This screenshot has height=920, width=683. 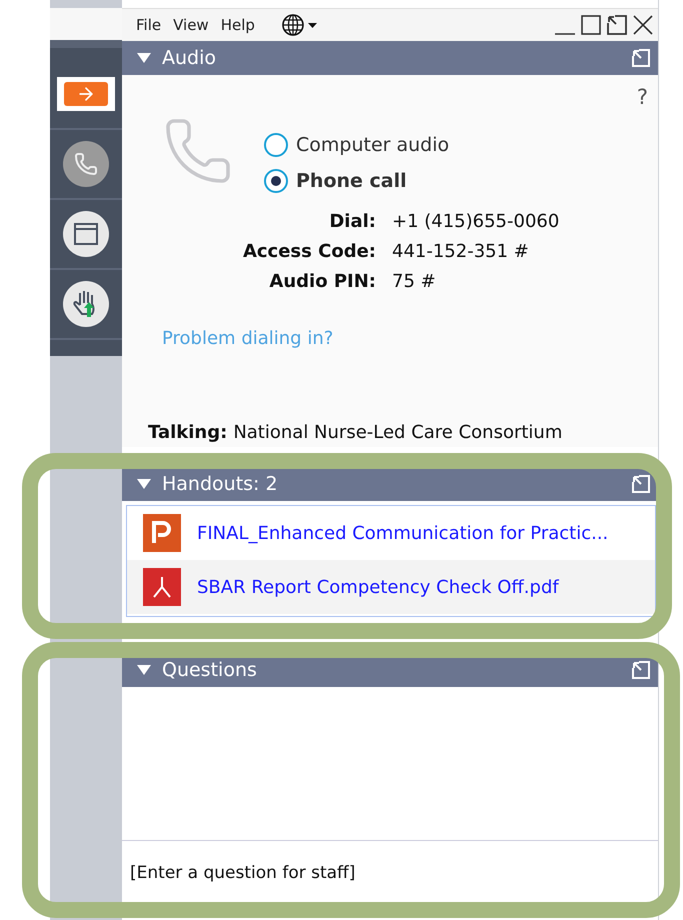 What do you see at coordinates (591, 25) in the screenshot?
I see `maximize-icon` at bounding box center [591, 25].